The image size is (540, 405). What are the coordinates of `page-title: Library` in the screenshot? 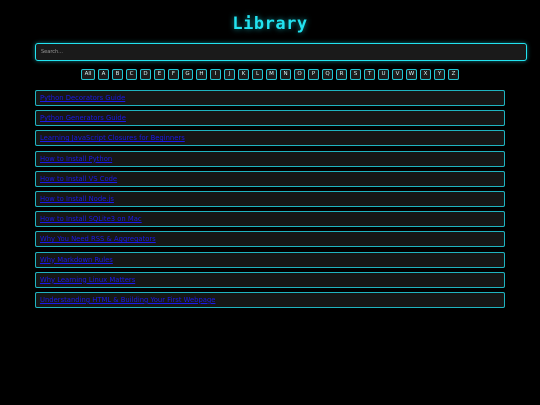 It's located at (270, 24).